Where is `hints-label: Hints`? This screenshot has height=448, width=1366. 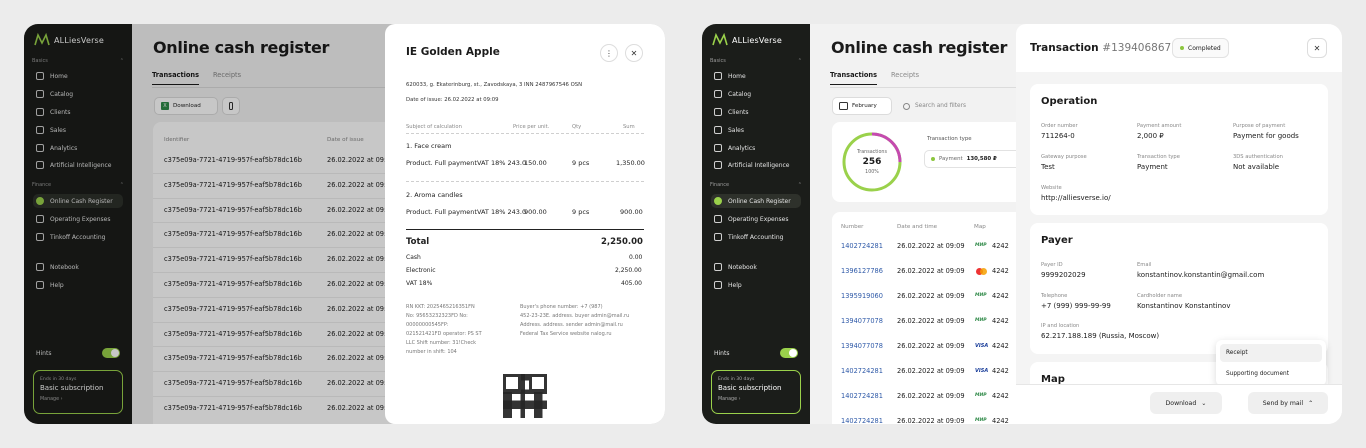
hints-label: Hints is located at coordinates (722, 353).